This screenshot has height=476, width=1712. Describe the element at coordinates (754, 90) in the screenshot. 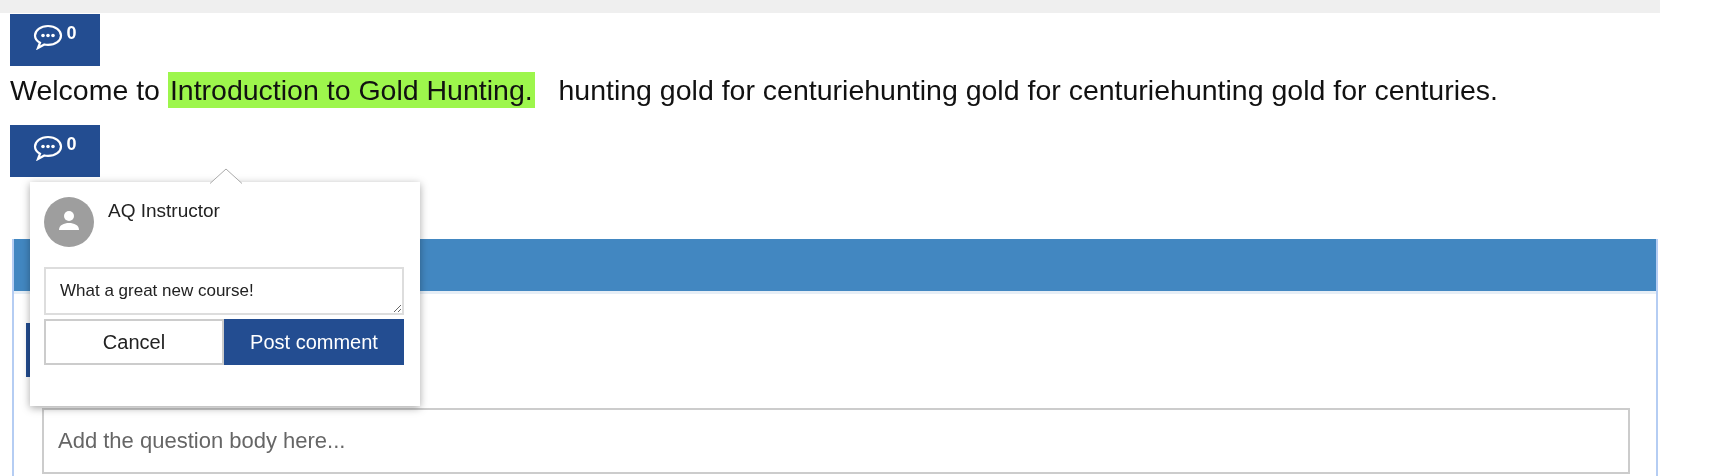

I see `welcome-paragraph: Welcome to Introduction to Gold Hunting. hunting gold for centuriehunting gold for centuriehunting gold for centuries.` at that location.